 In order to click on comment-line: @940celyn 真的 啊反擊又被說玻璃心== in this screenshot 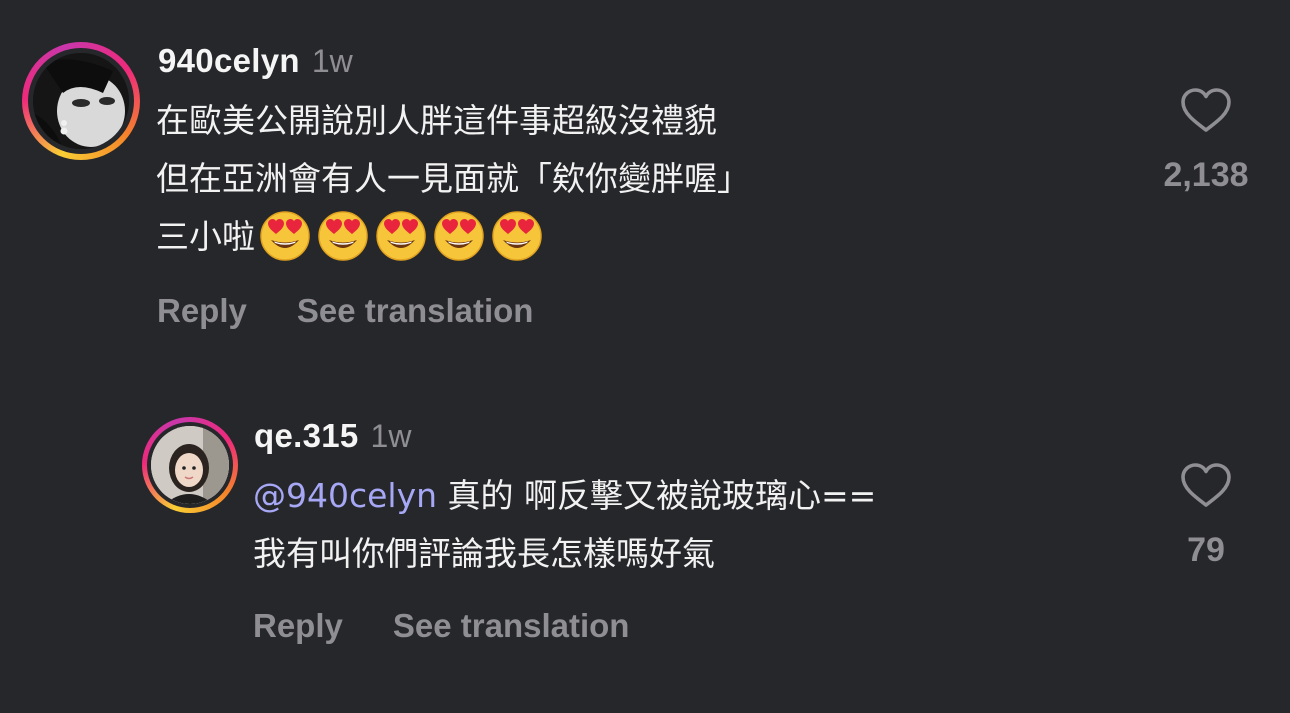, I will do `click(564, 496)`.